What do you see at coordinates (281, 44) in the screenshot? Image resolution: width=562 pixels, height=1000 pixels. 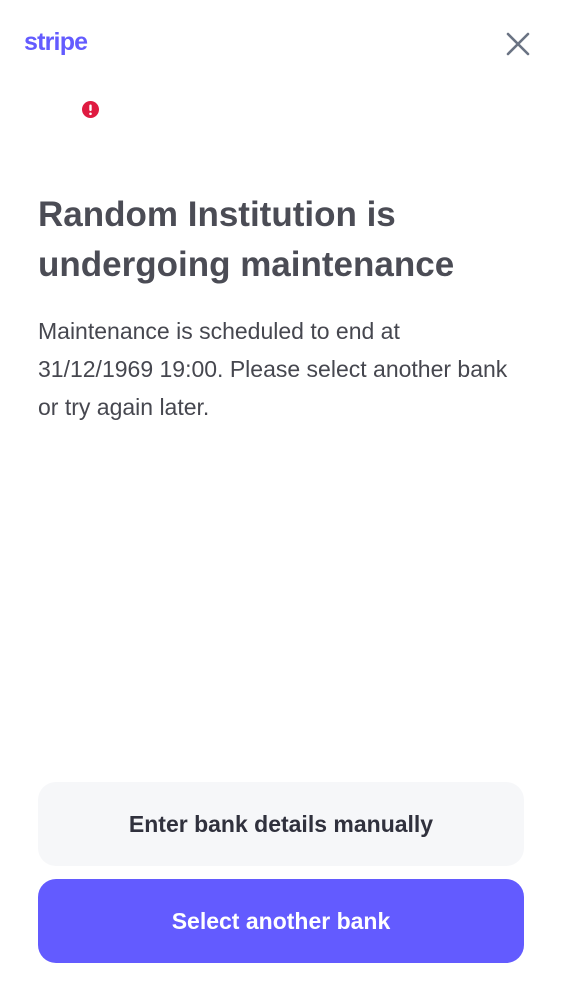 I see `header: stripe` at bounding box center [281, 44].